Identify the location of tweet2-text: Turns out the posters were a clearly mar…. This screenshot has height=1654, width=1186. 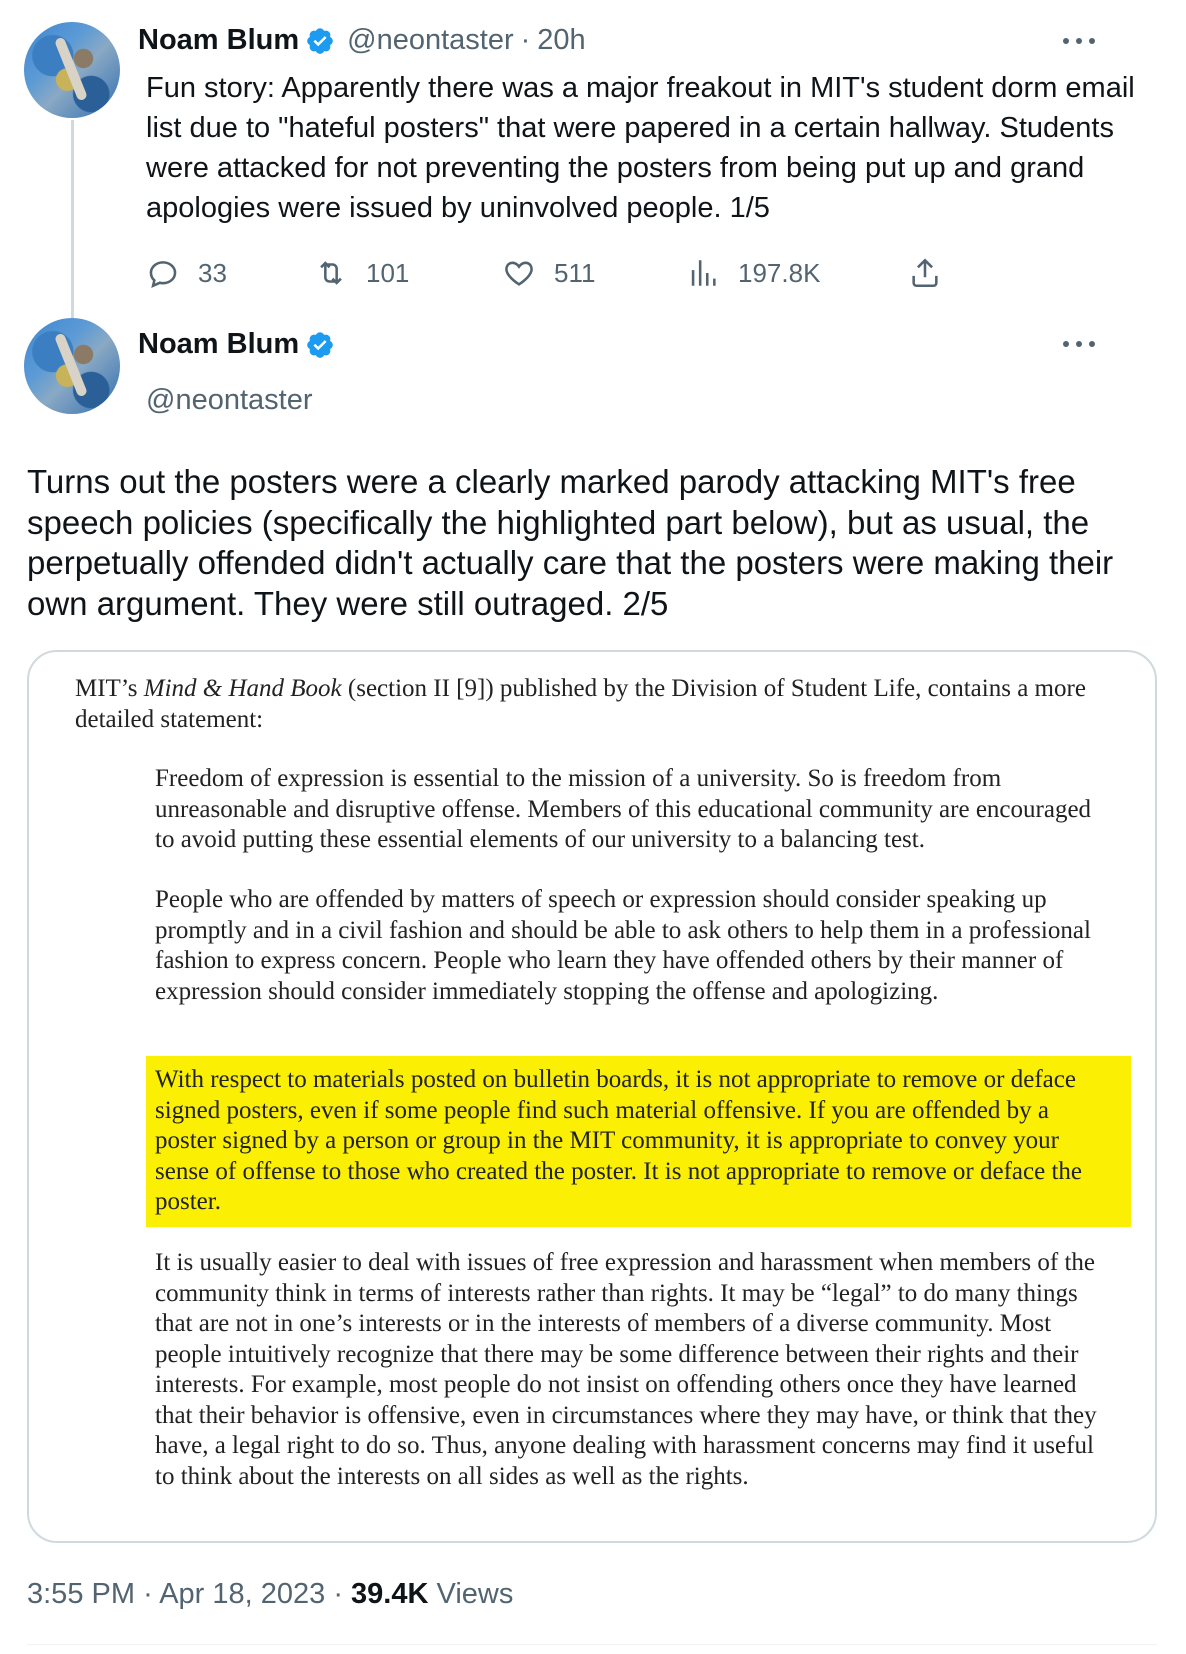
(570, 542).